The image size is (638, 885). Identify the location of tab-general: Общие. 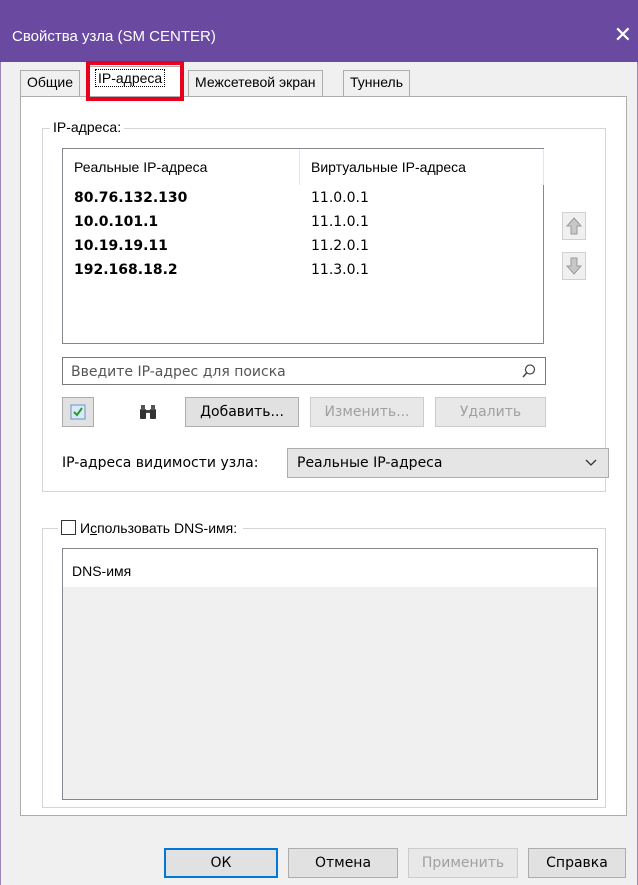
(50, 83).